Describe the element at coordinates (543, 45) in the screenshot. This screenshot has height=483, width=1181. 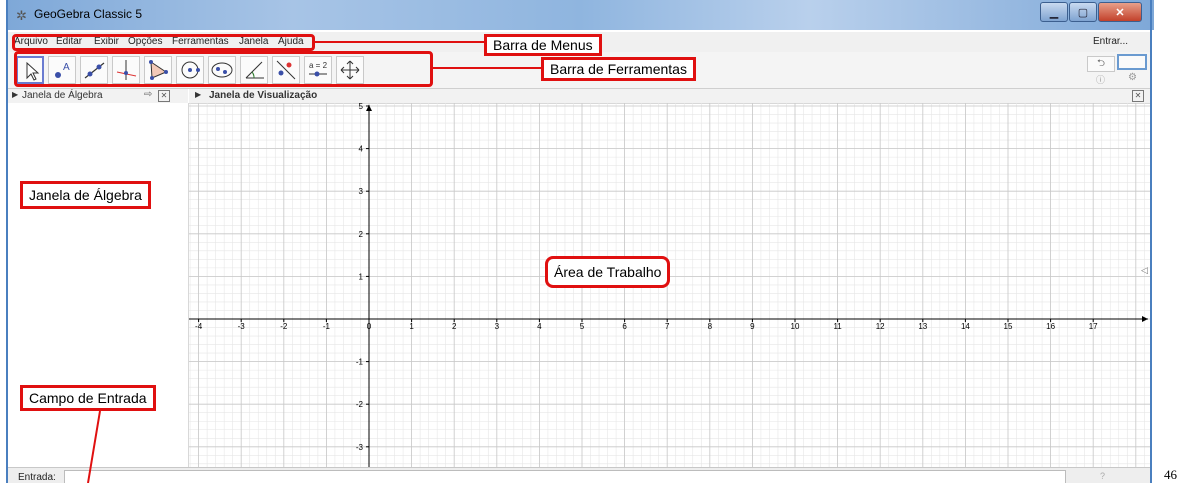
I see `menu-bar-annotation: Barra de Menus` at that location.